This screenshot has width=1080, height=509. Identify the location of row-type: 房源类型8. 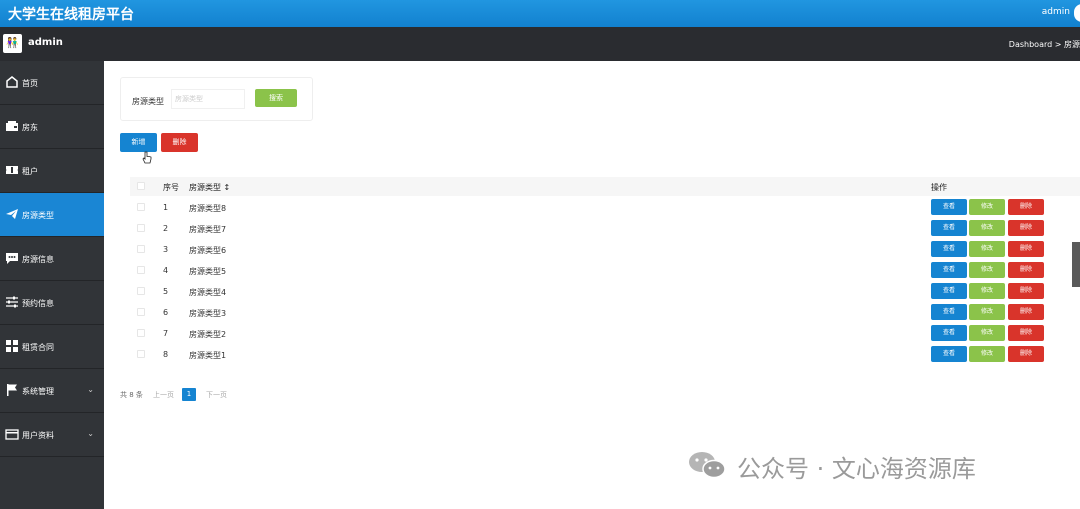
(208, 208).